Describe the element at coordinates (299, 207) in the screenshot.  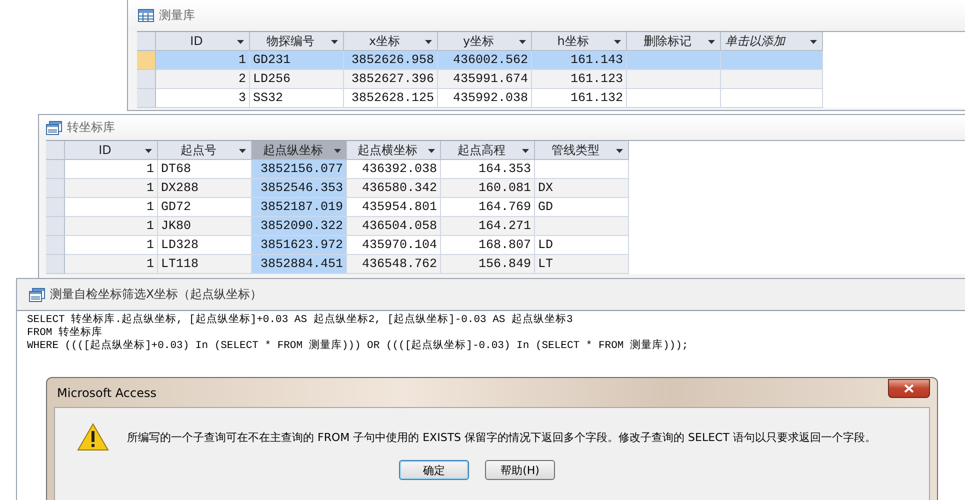
I see `table-cell: 3852187.019` at that location.